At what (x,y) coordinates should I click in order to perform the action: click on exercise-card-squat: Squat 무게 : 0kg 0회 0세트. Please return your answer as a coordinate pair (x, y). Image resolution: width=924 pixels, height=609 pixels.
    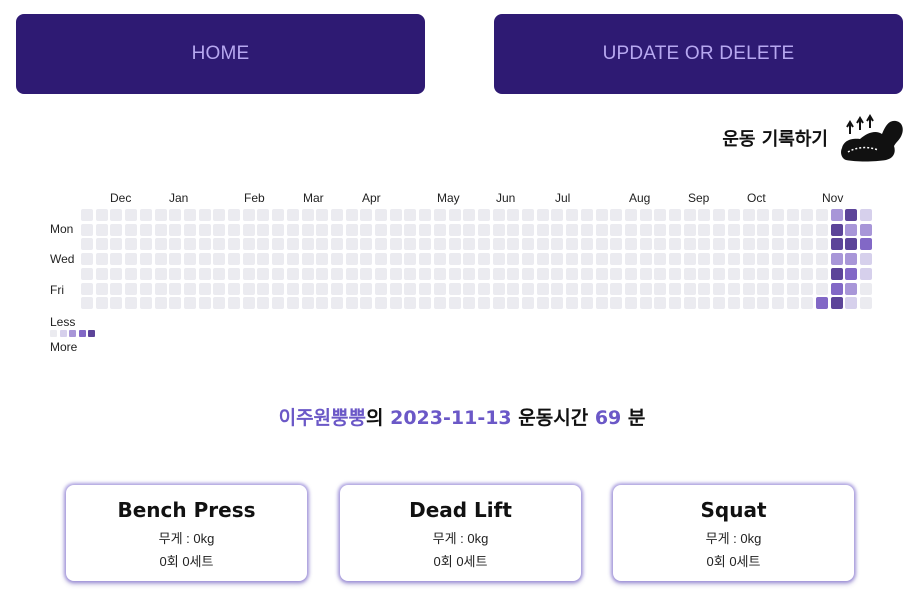
    Looking at the image, I should click on (733, 533).